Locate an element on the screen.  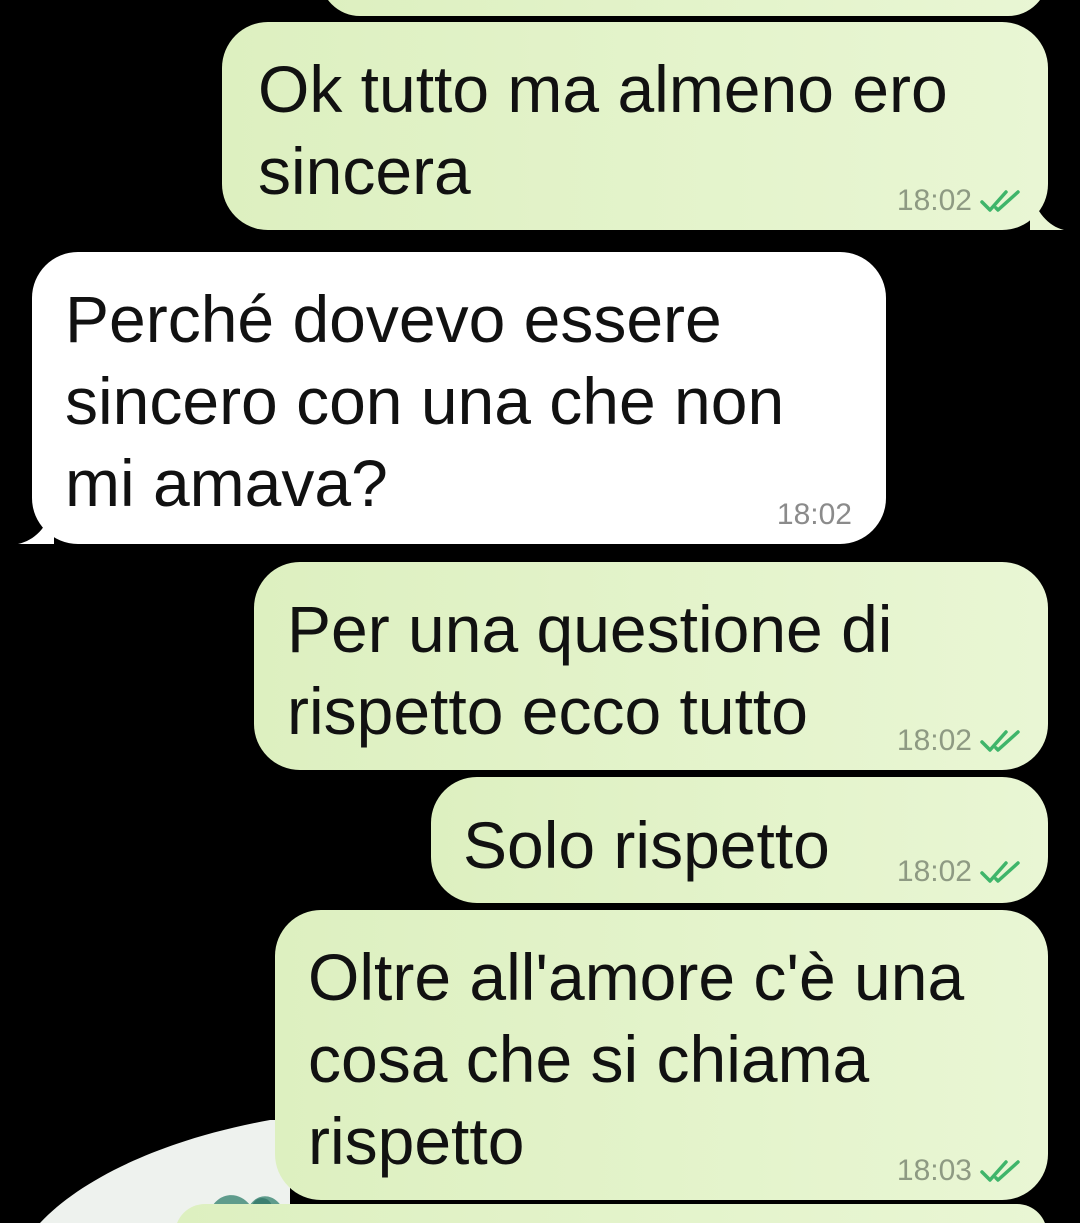
message-bubble-outgoing: Solo rispetto 18:02 is located at coordinates (739, 840).